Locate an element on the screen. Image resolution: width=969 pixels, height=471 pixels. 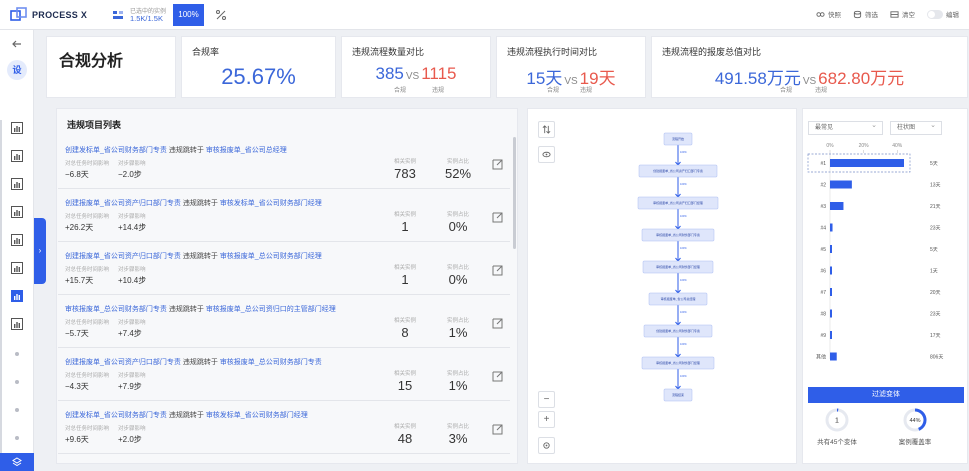
violation-path: 创建报废单_省公司资产归口部门专责 违规跳转于 审核发标单_省公司财务部门经理 is located at coordinates (193, 203).